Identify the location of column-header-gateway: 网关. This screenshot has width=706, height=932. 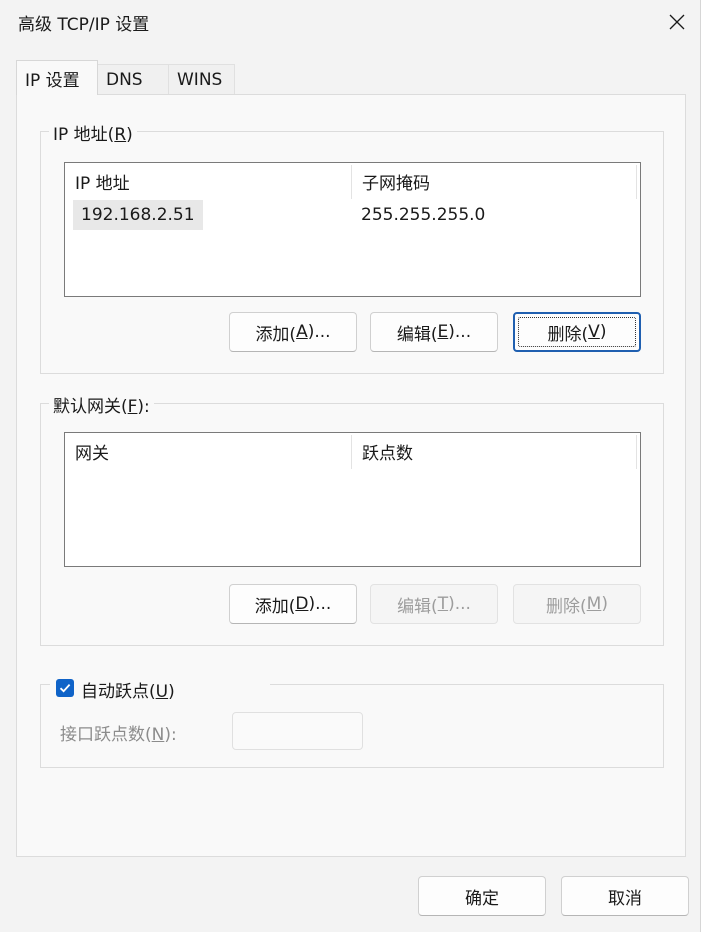
(208, 451).